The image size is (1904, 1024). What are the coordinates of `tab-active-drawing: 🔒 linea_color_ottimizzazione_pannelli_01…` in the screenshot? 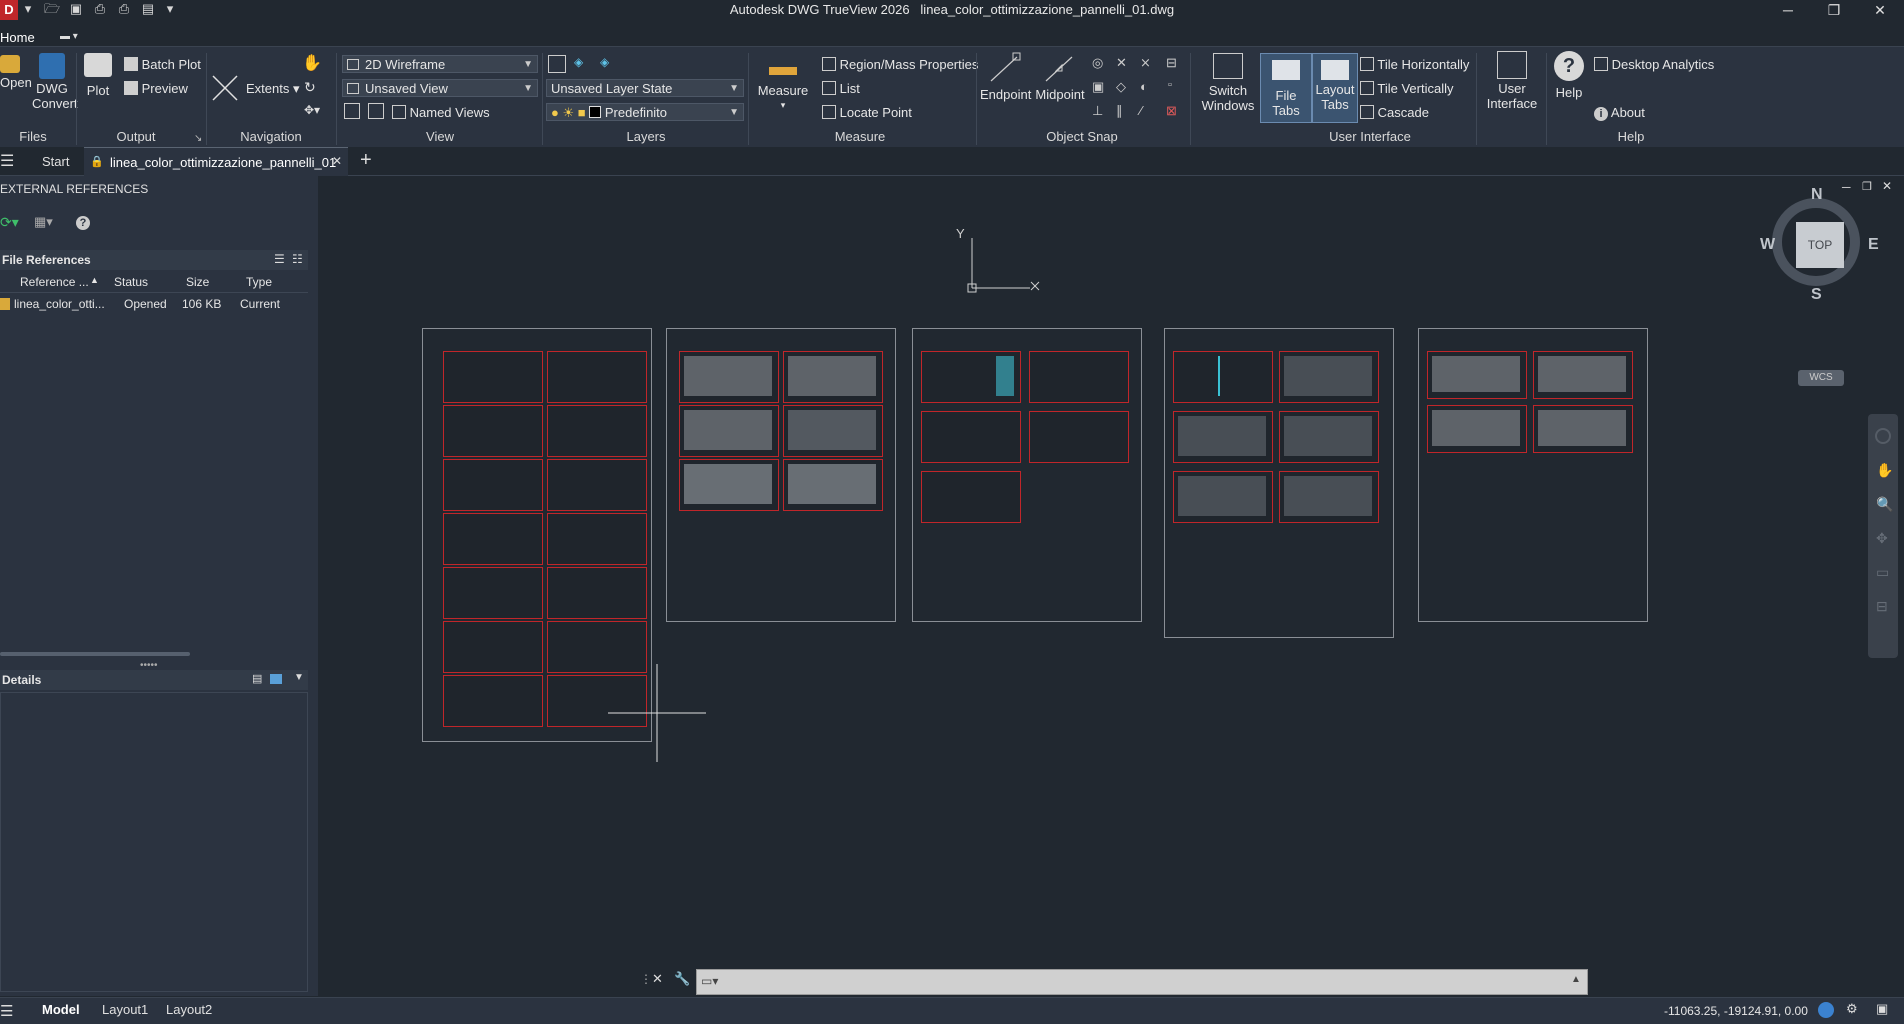 It's located at (216, 161).